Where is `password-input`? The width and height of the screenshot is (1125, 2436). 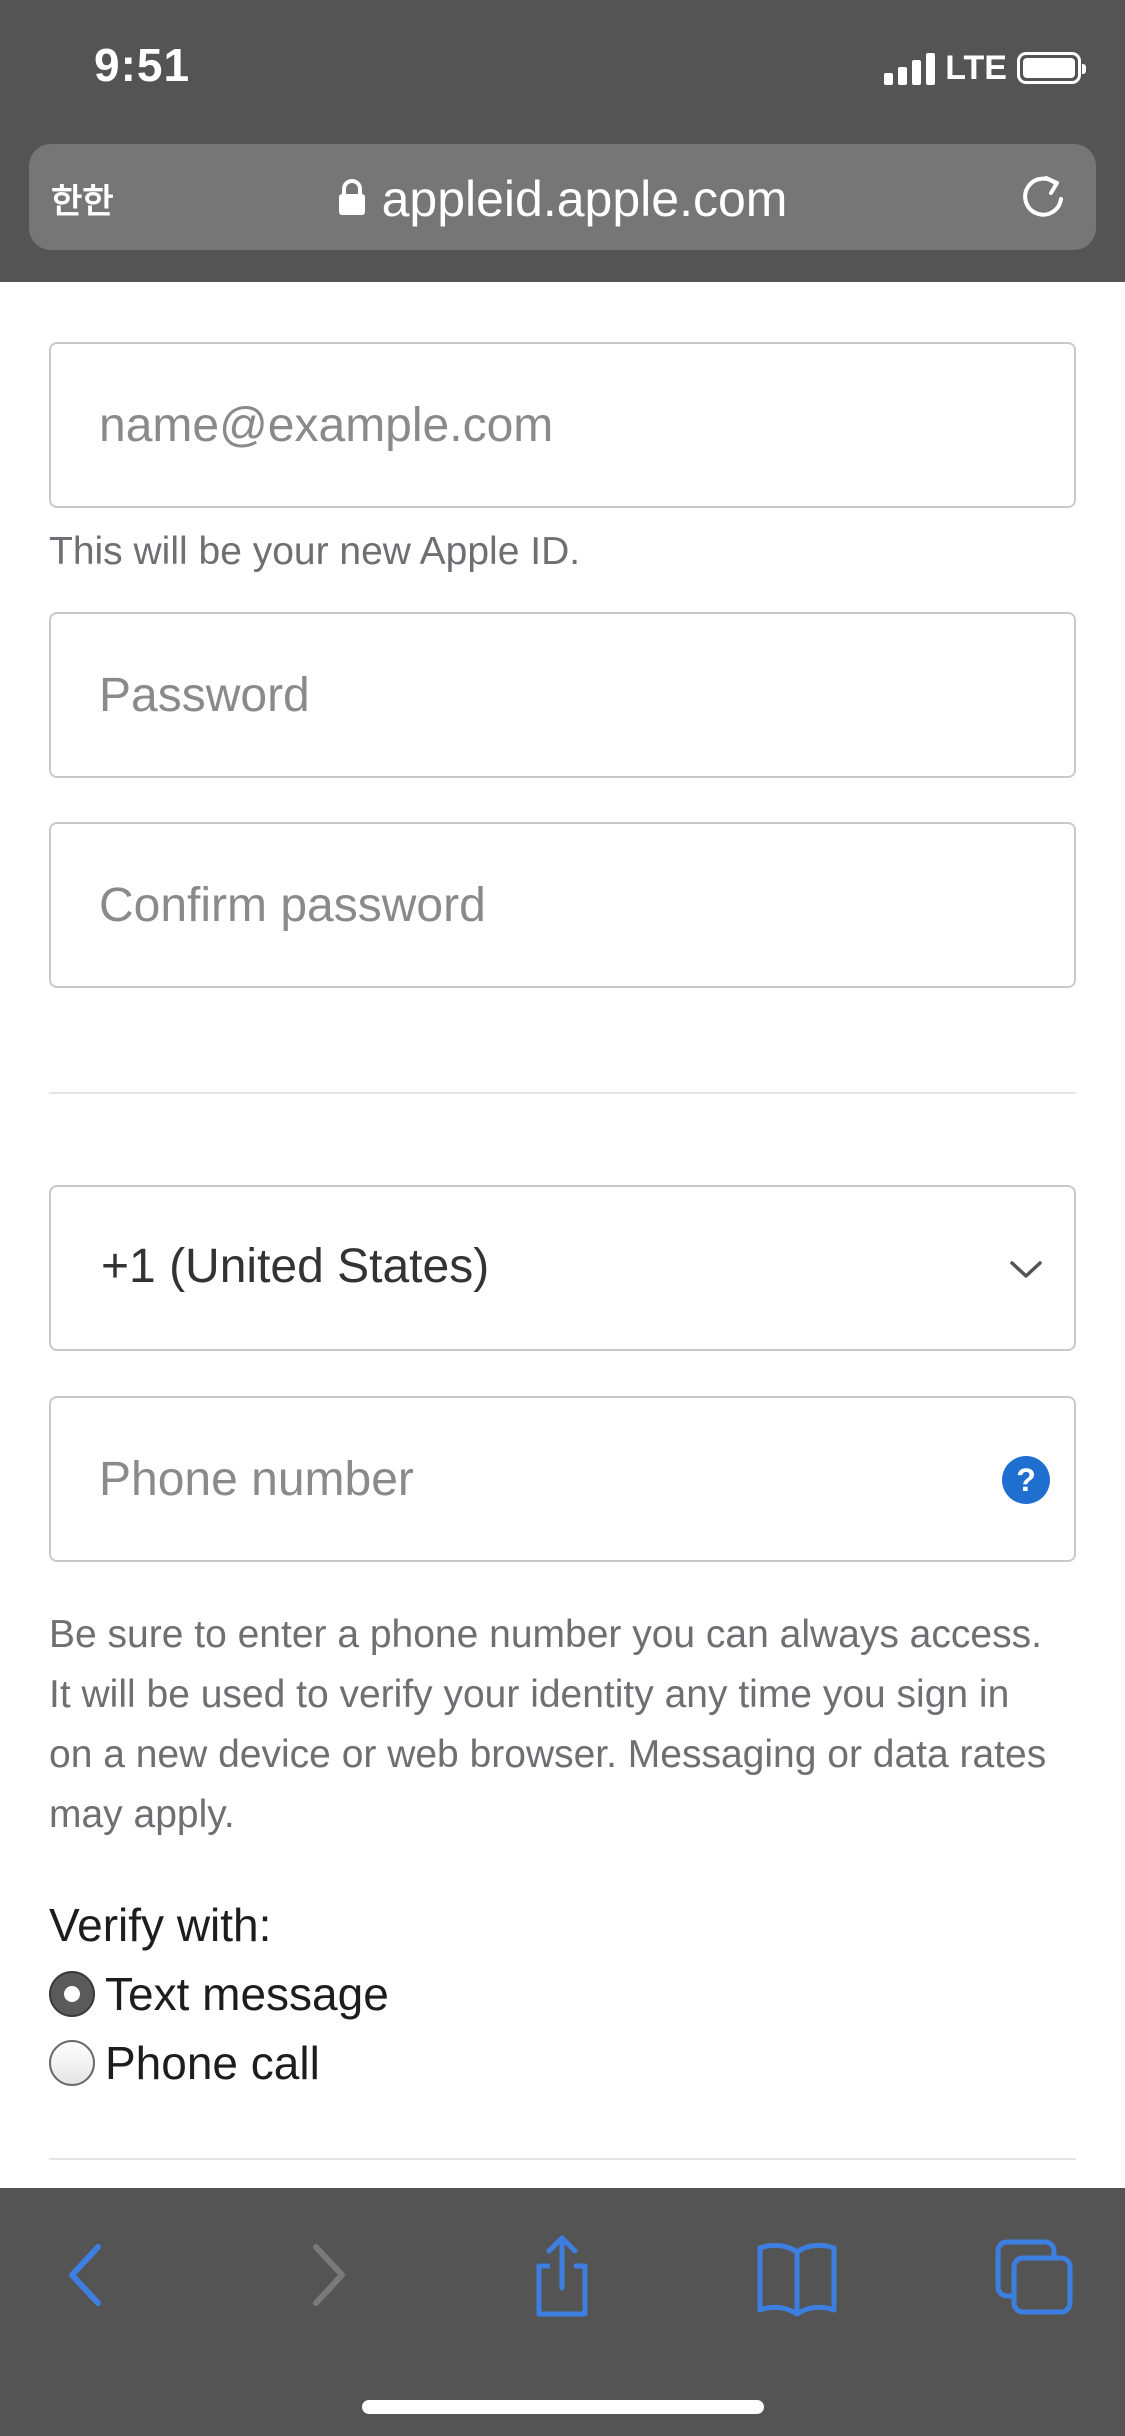 password-input is located at coordinates (549, 695).